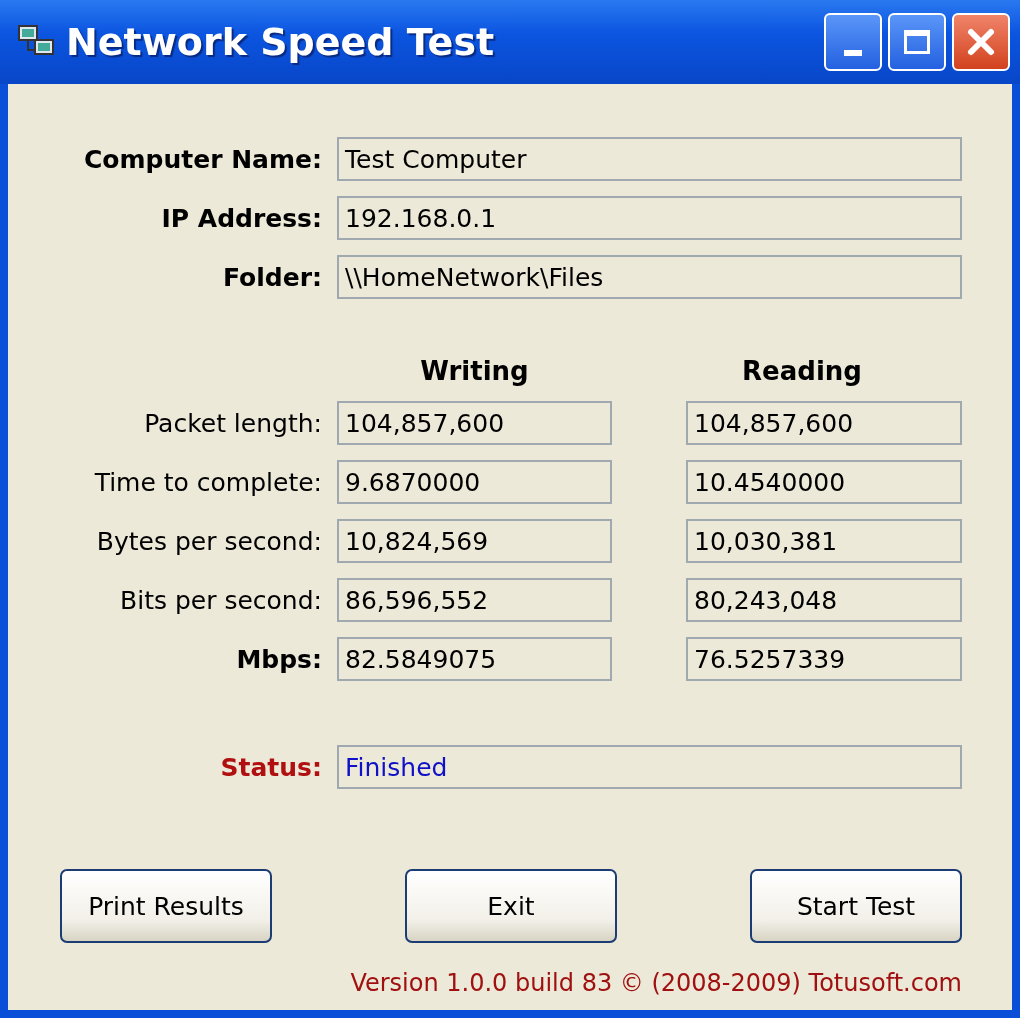 This screenshot has height=1018, width=1020. Describe the element at coordinates (649, 277) in the screenshot. I see `text-field: \\HomeNetwork\Files` at that location.